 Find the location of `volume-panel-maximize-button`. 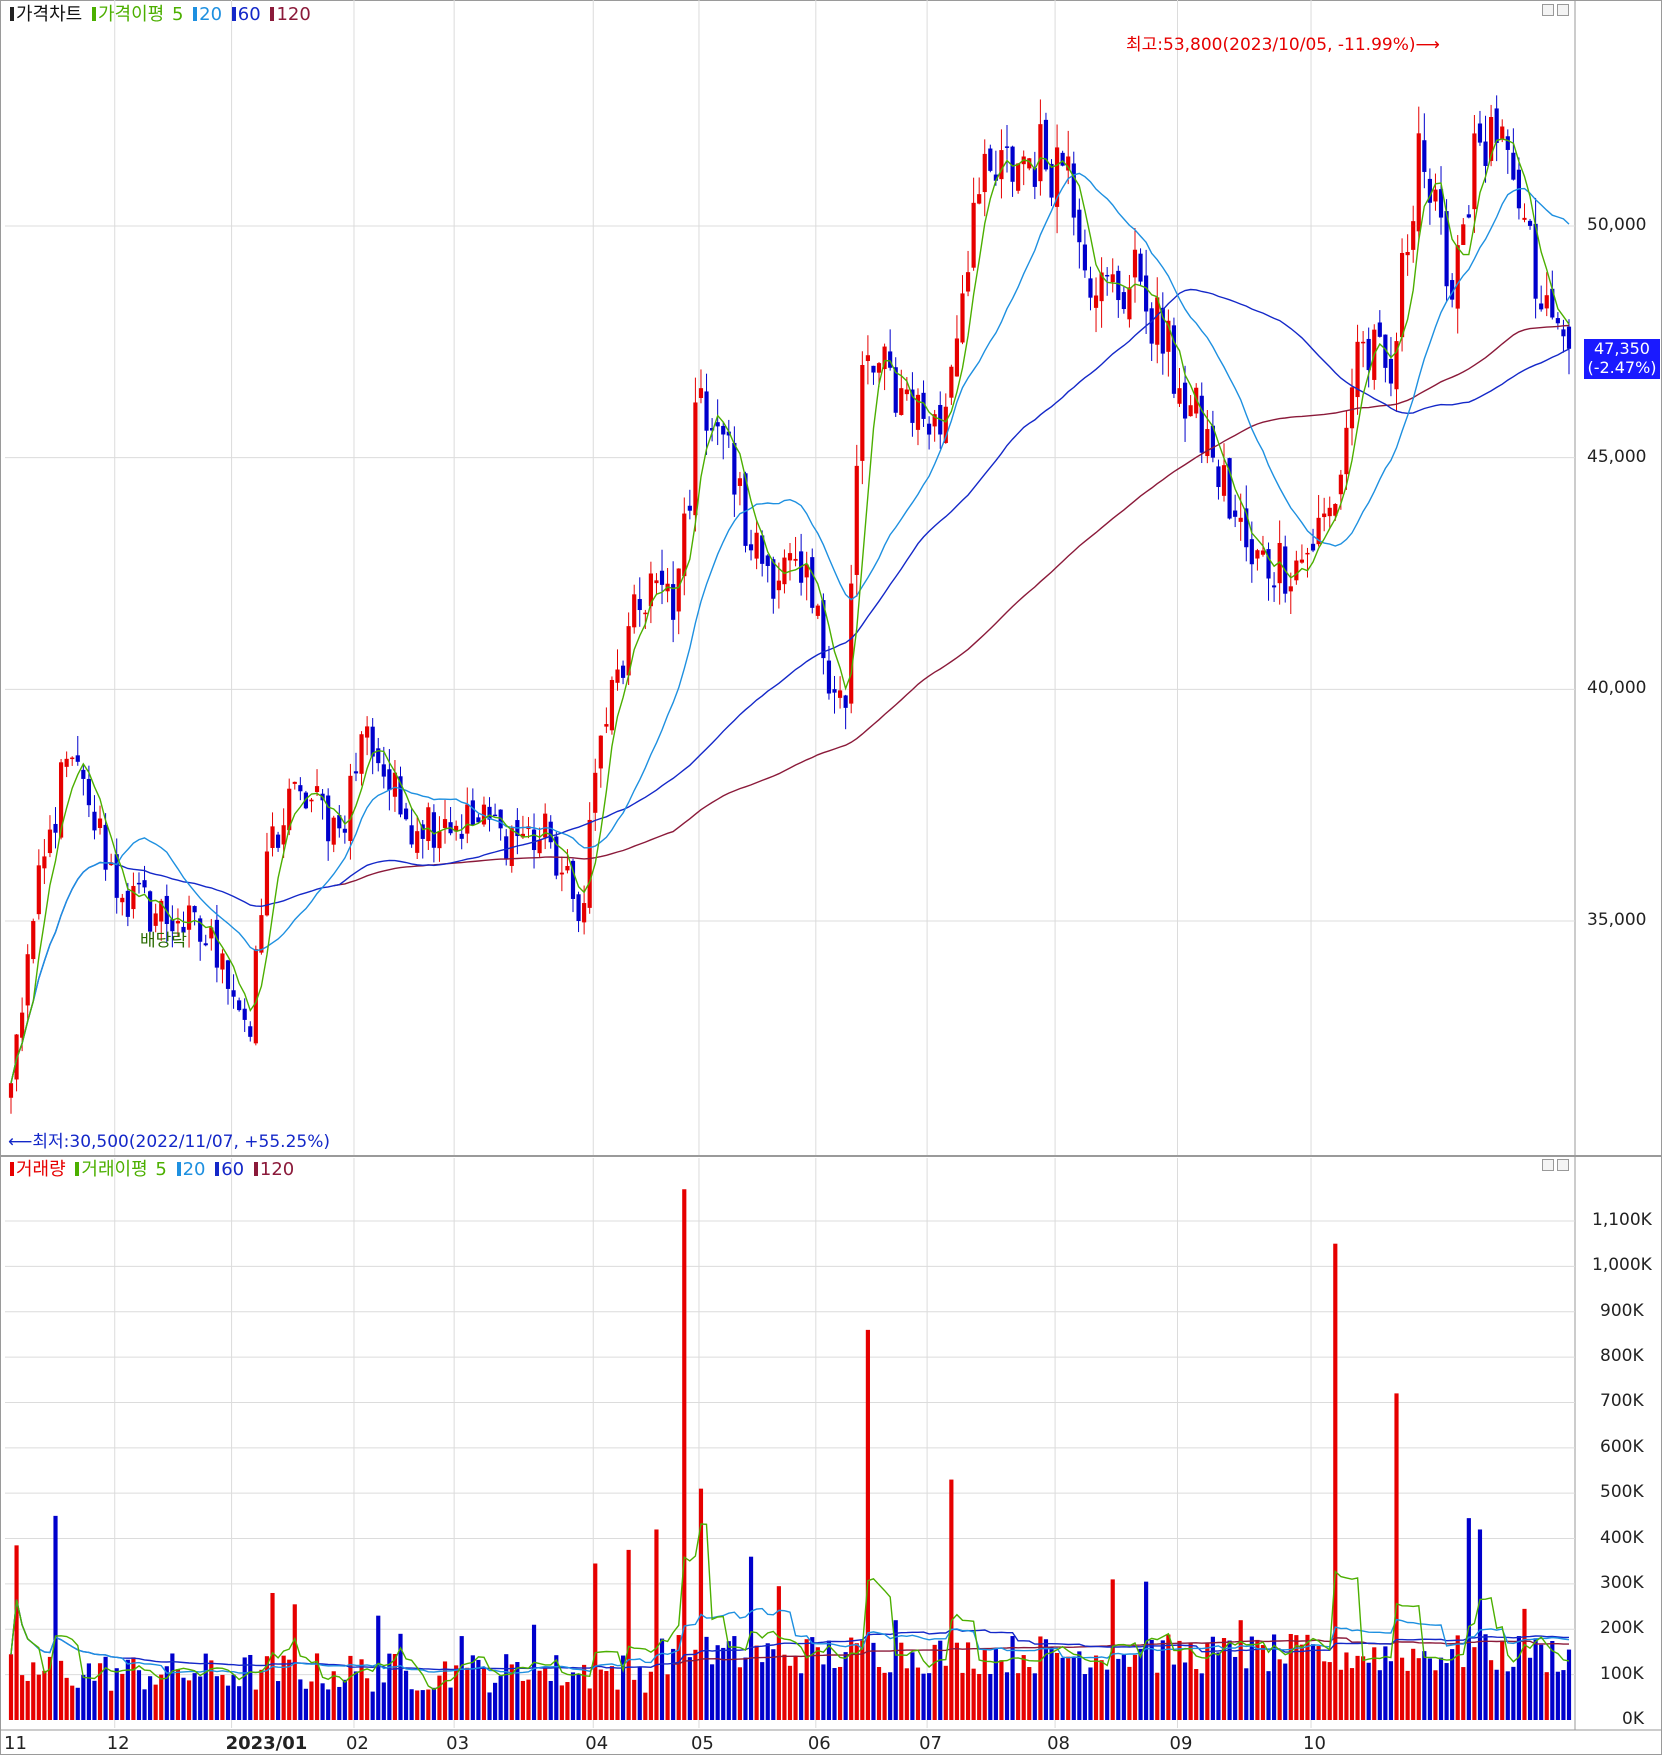

volume-panel-maximize-button is located at coordinates (1548, 1165).